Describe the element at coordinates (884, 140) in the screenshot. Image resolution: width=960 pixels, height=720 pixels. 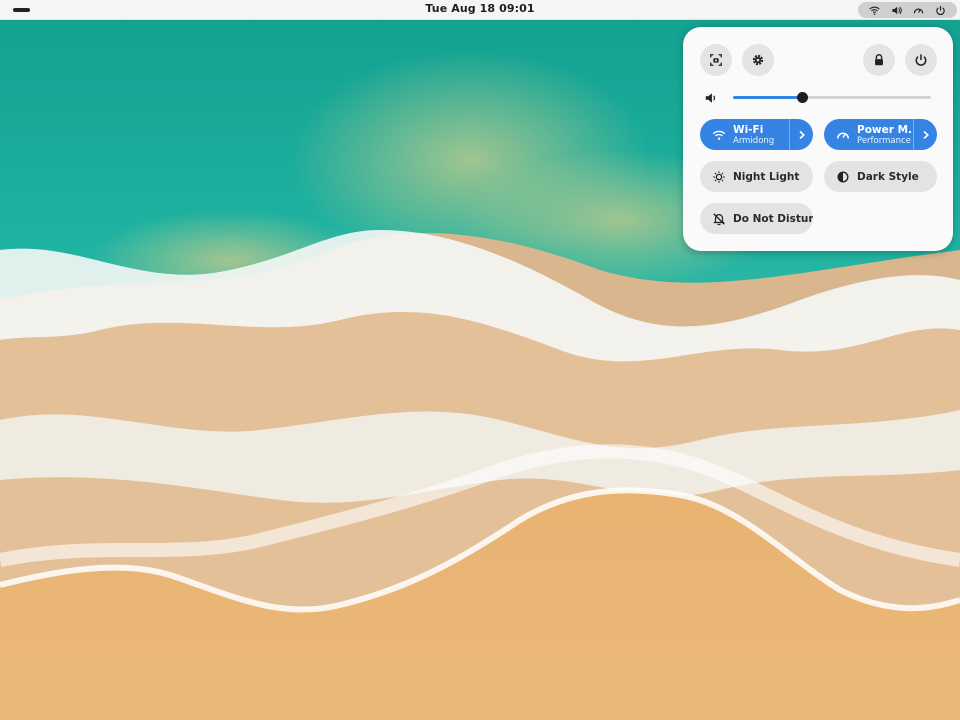
I see `power-mode-value: Performance` at that location.